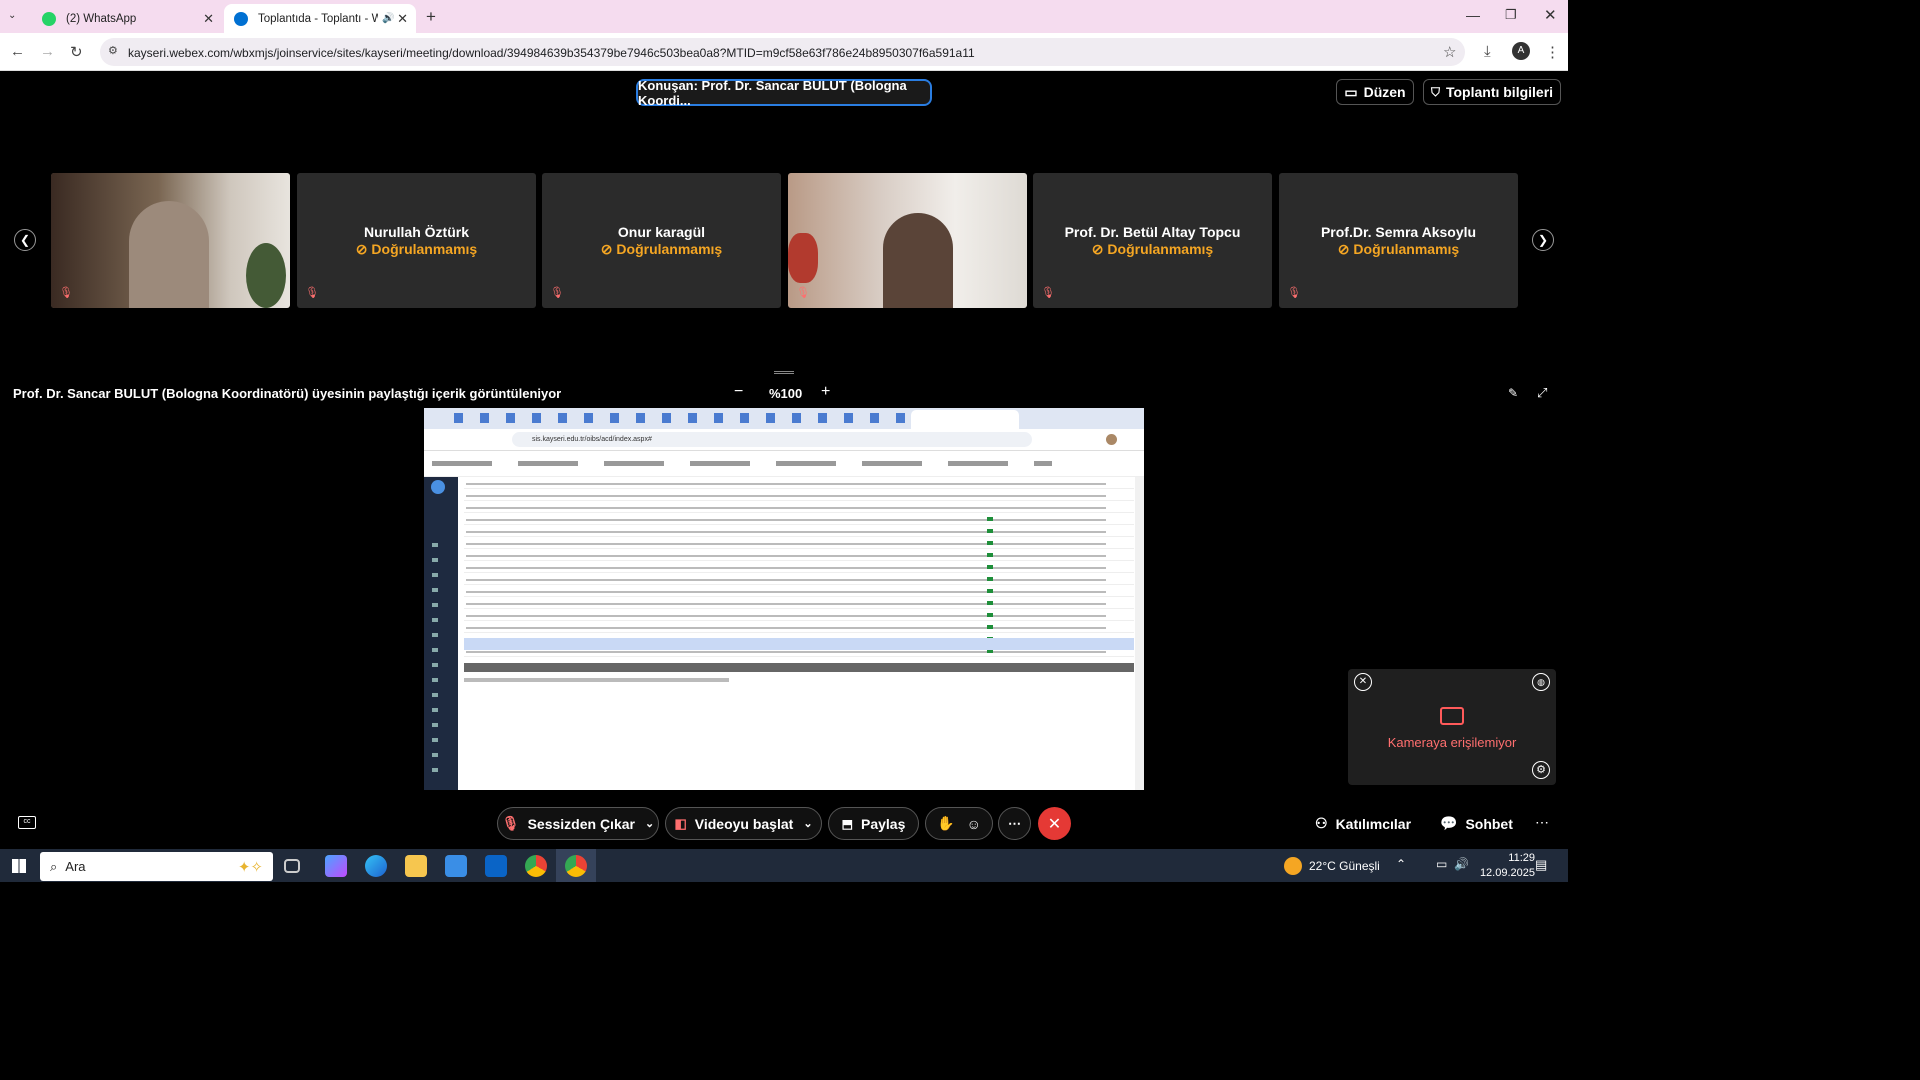  Describe the element at coordinates (416, 866) in the screenshot. I see `file-explorer-icon` at that location.